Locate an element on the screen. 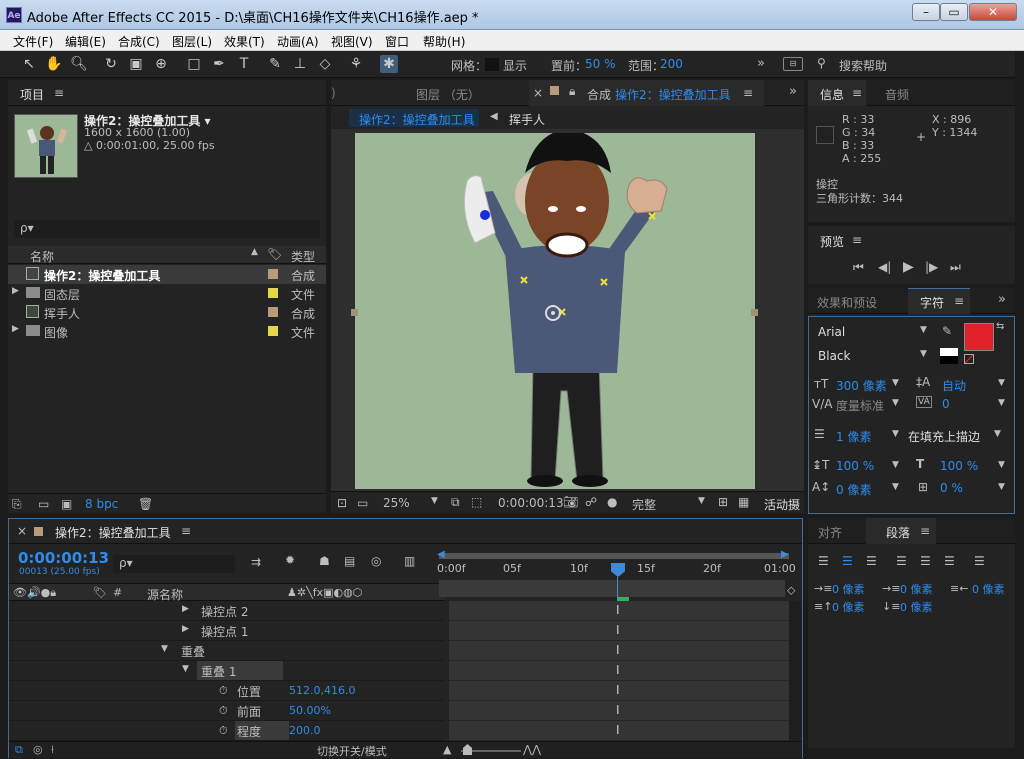  layer-tab: 图层 （无） is located at coordinates (448, 94).